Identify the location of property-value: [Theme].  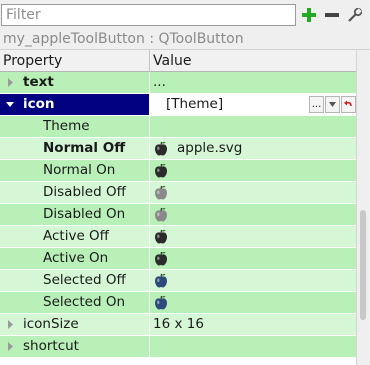
(195, 104).